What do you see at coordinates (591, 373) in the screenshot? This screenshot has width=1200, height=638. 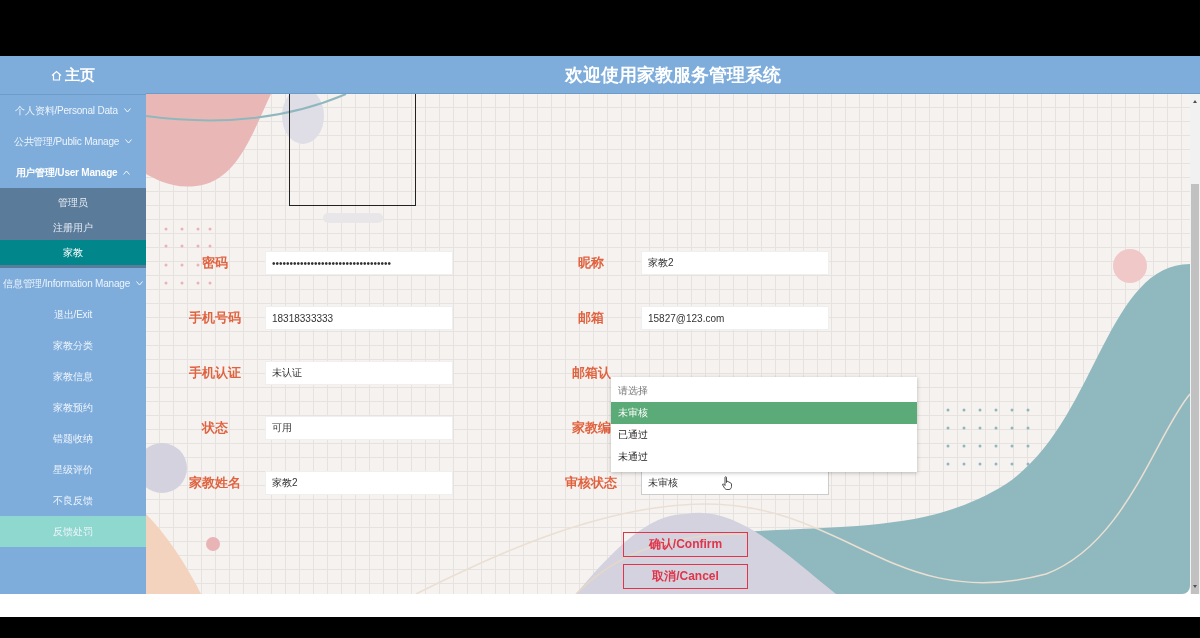 I see `field-label: 邮箱认` at bounding box center [591, 373].